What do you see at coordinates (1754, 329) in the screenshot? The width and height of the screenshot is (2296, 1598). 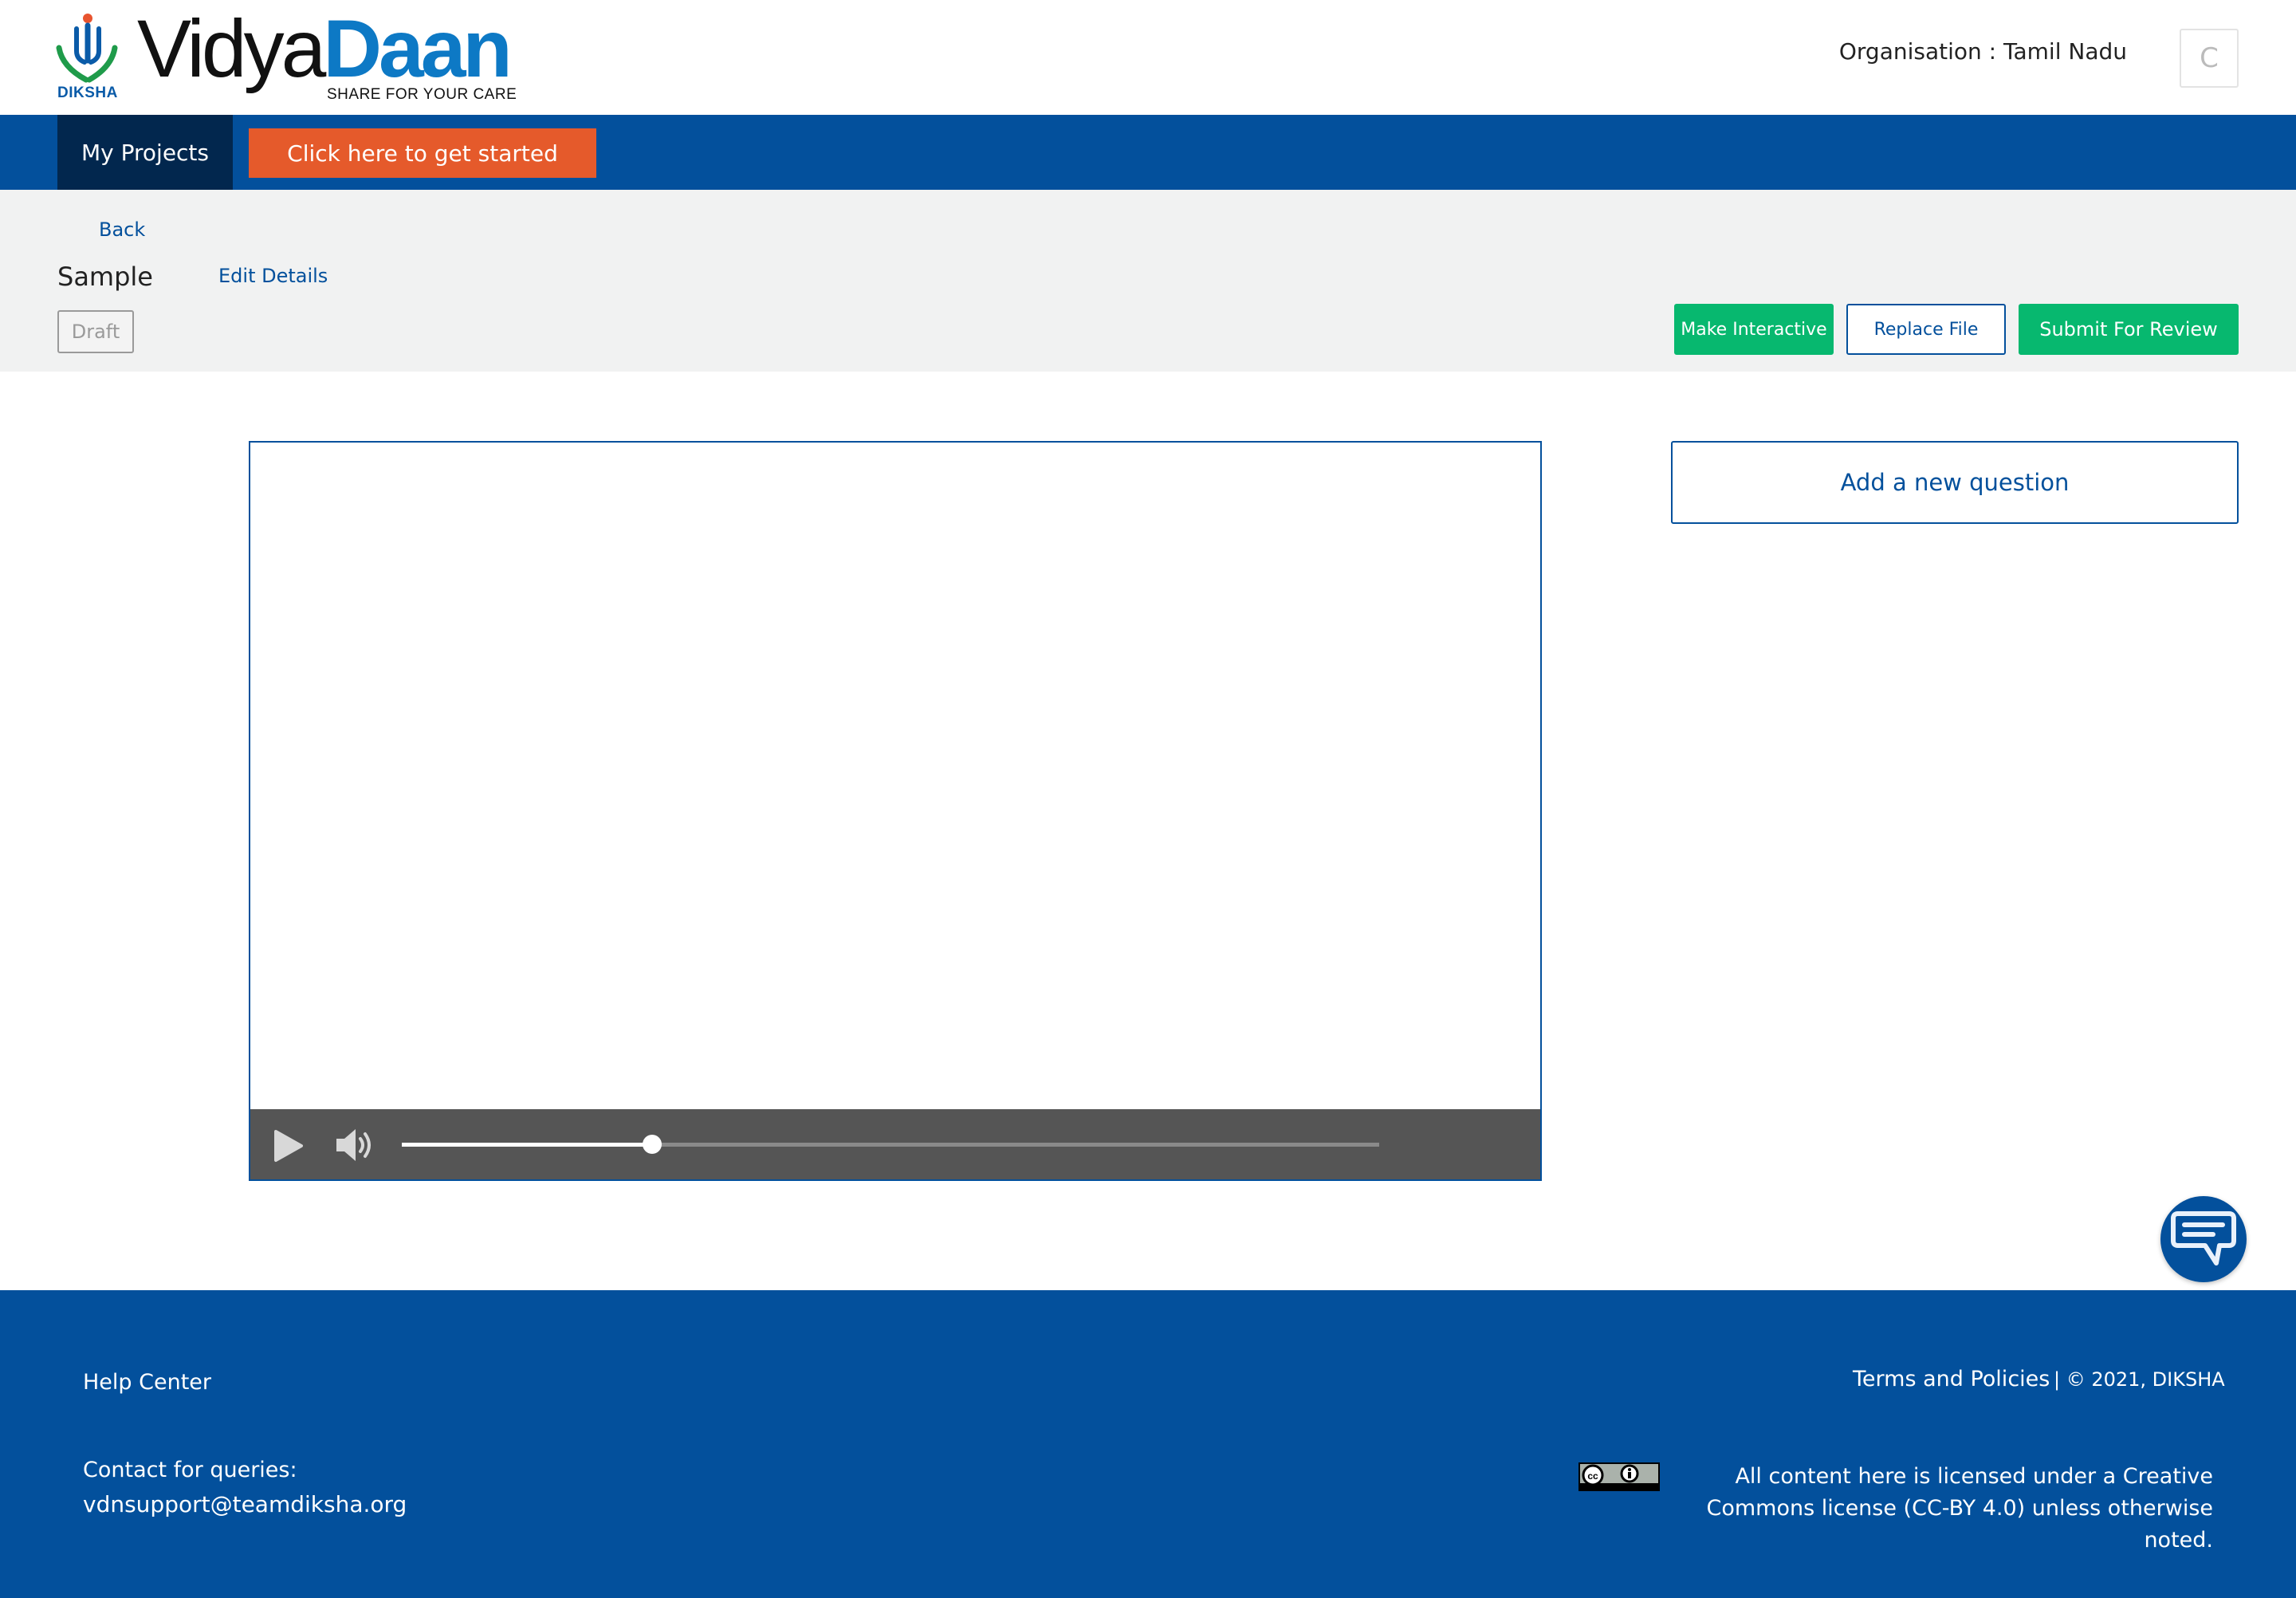 I see `make-interactive-button: Make Interactive` at bounding box center [1754, 329].